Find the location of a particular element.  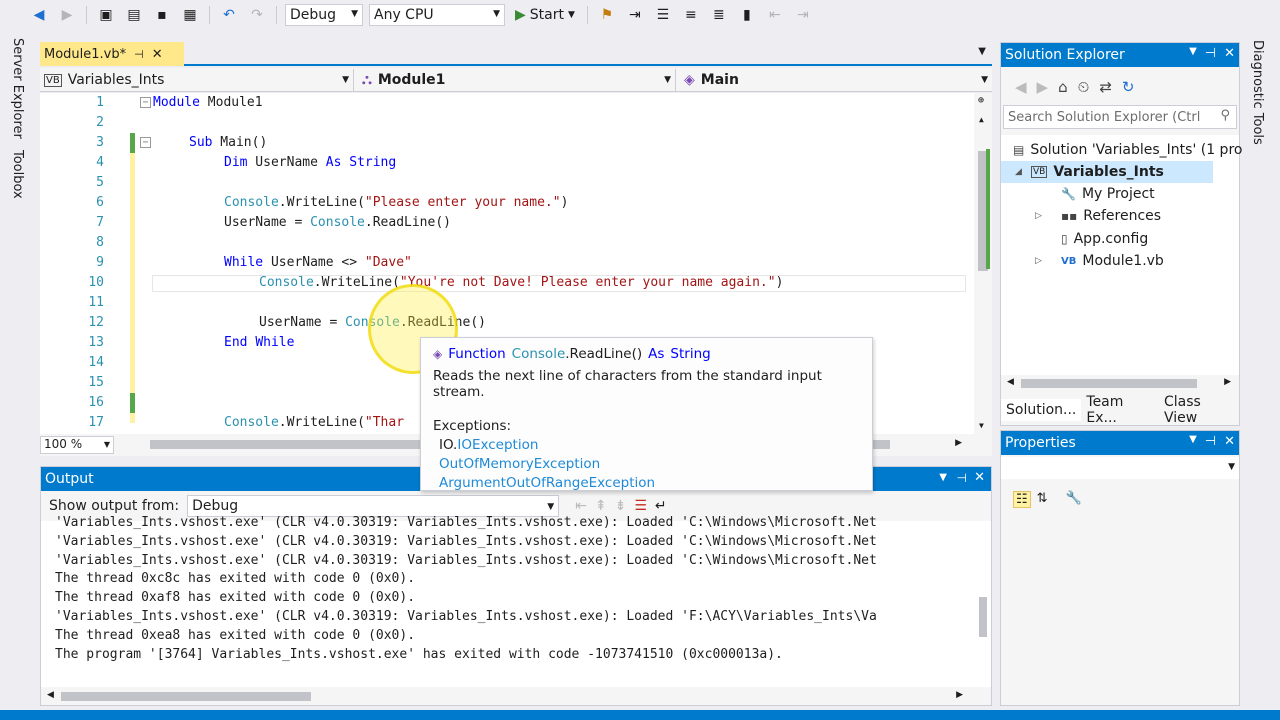

save-icon: ▪ is located at coordinates (162, 15).